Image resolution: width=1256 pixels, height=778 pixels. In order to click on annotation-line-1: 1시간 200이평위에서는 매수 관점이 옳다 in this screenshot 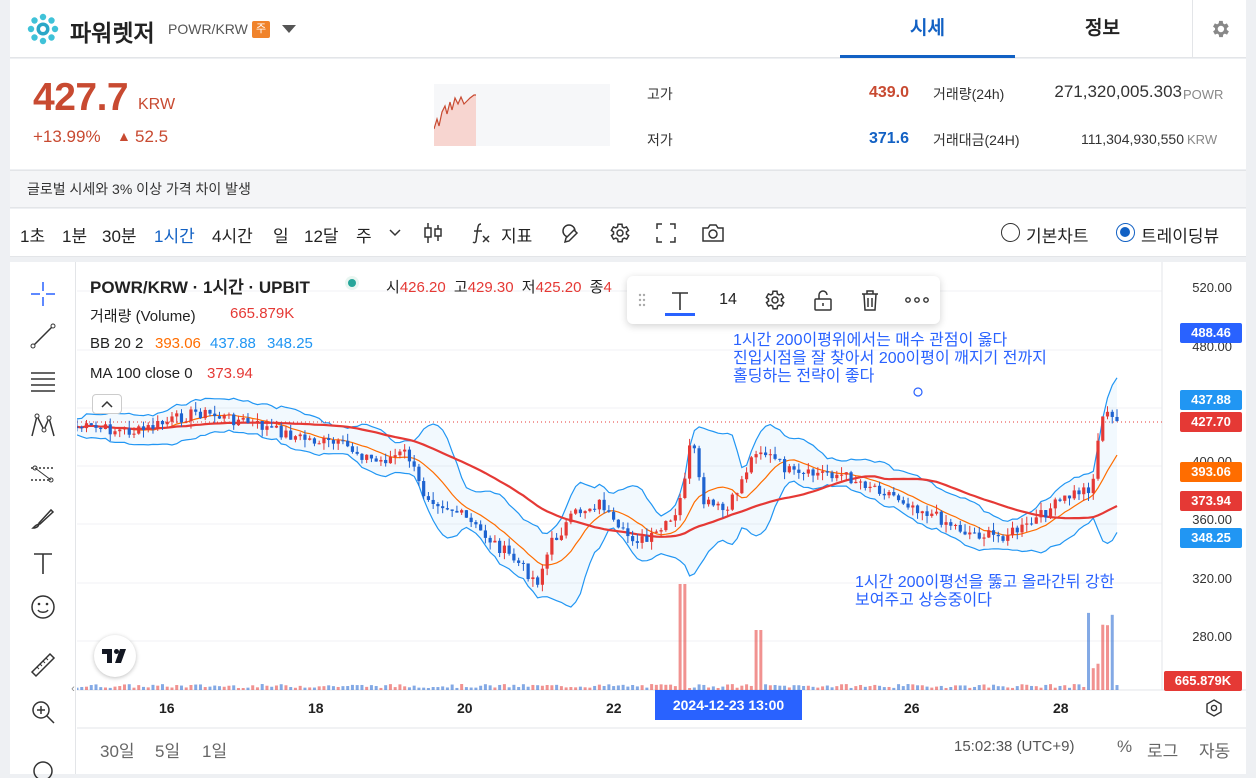, I will do `click(870, 340)`.